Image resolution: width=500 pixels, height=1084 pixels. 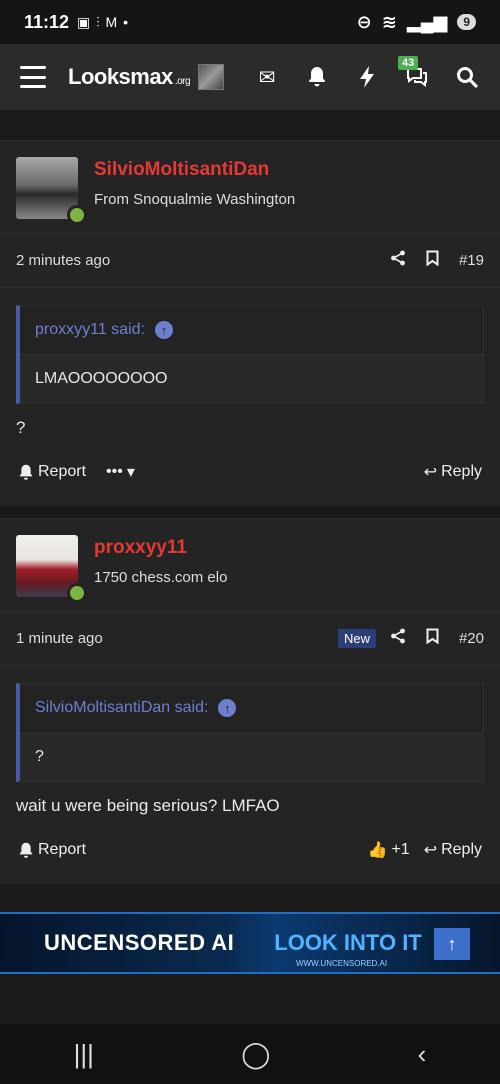 What do you see at coordinates (130, 472) in the screenshot?
I see `caret-down-icon: ▾` at bounding box center [130, 472].